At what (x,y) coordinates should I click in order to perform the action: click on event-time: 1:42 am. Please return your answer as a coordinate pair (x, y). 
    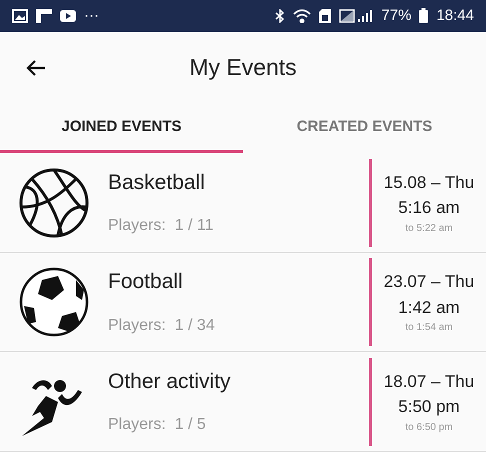
    Looking at the image, I should click on (429, 307).